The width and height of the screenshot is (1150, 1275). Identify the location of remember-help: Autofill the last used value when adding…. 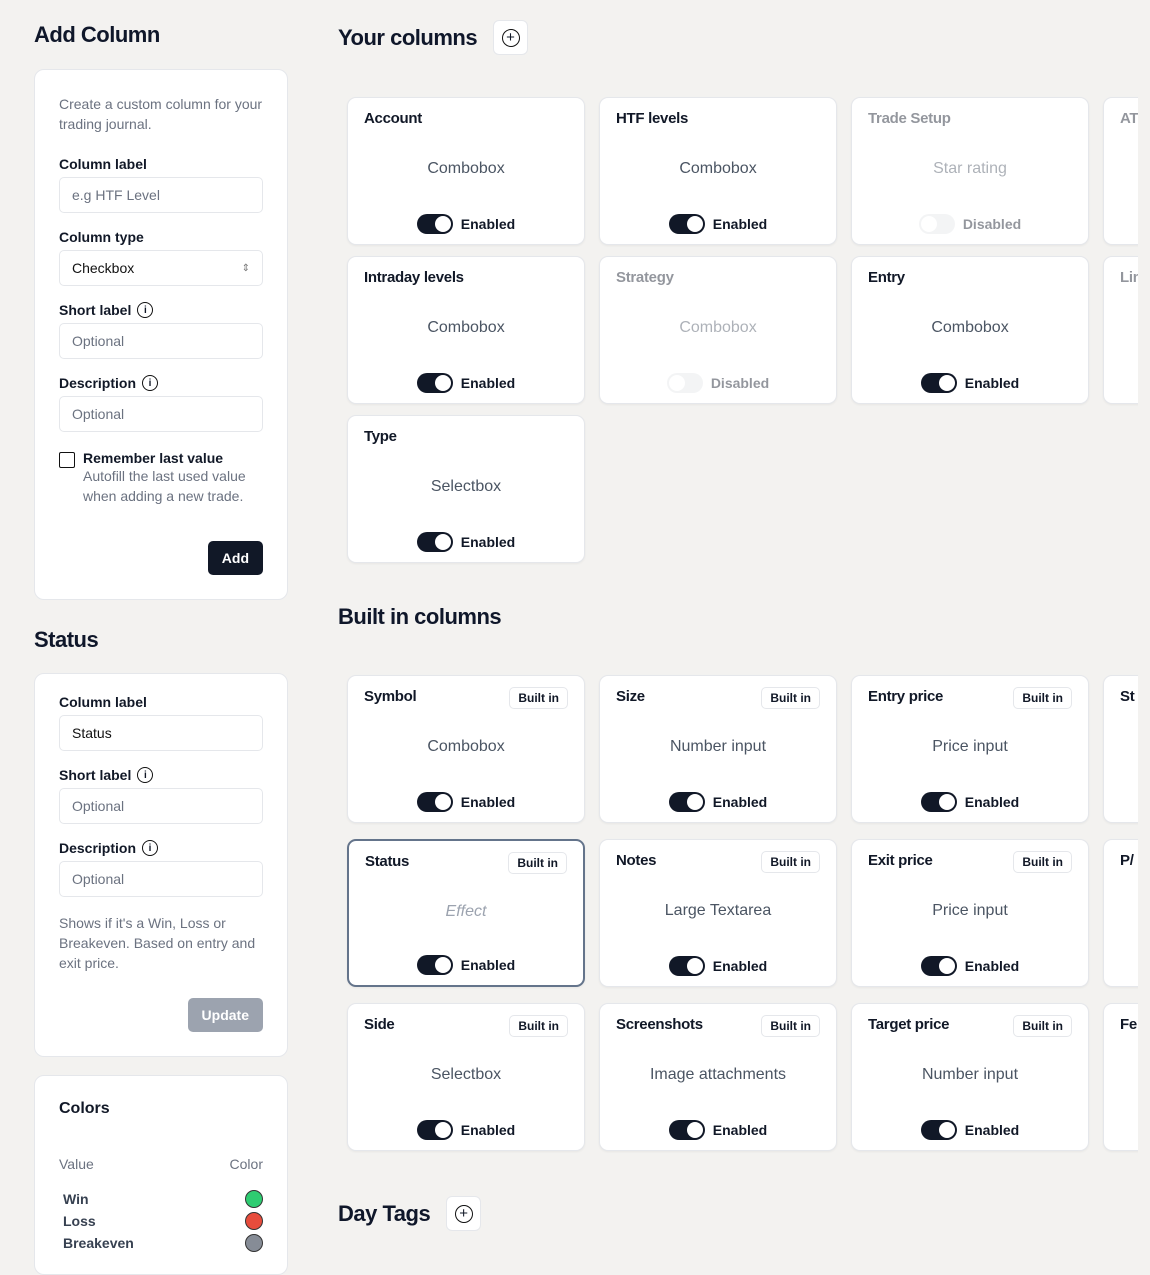
(164, 486).